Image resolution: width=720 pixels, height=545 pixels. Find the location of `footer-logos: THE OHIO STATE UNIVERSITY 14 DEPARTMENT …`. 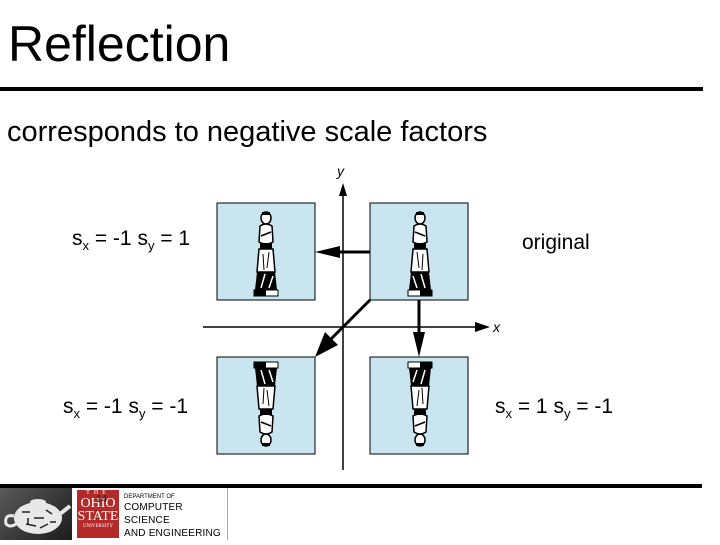

footer-logos: THE OHIO STATE UNIVERSITY 14 DEPARTMENT … is located at coordinates (114, 514).